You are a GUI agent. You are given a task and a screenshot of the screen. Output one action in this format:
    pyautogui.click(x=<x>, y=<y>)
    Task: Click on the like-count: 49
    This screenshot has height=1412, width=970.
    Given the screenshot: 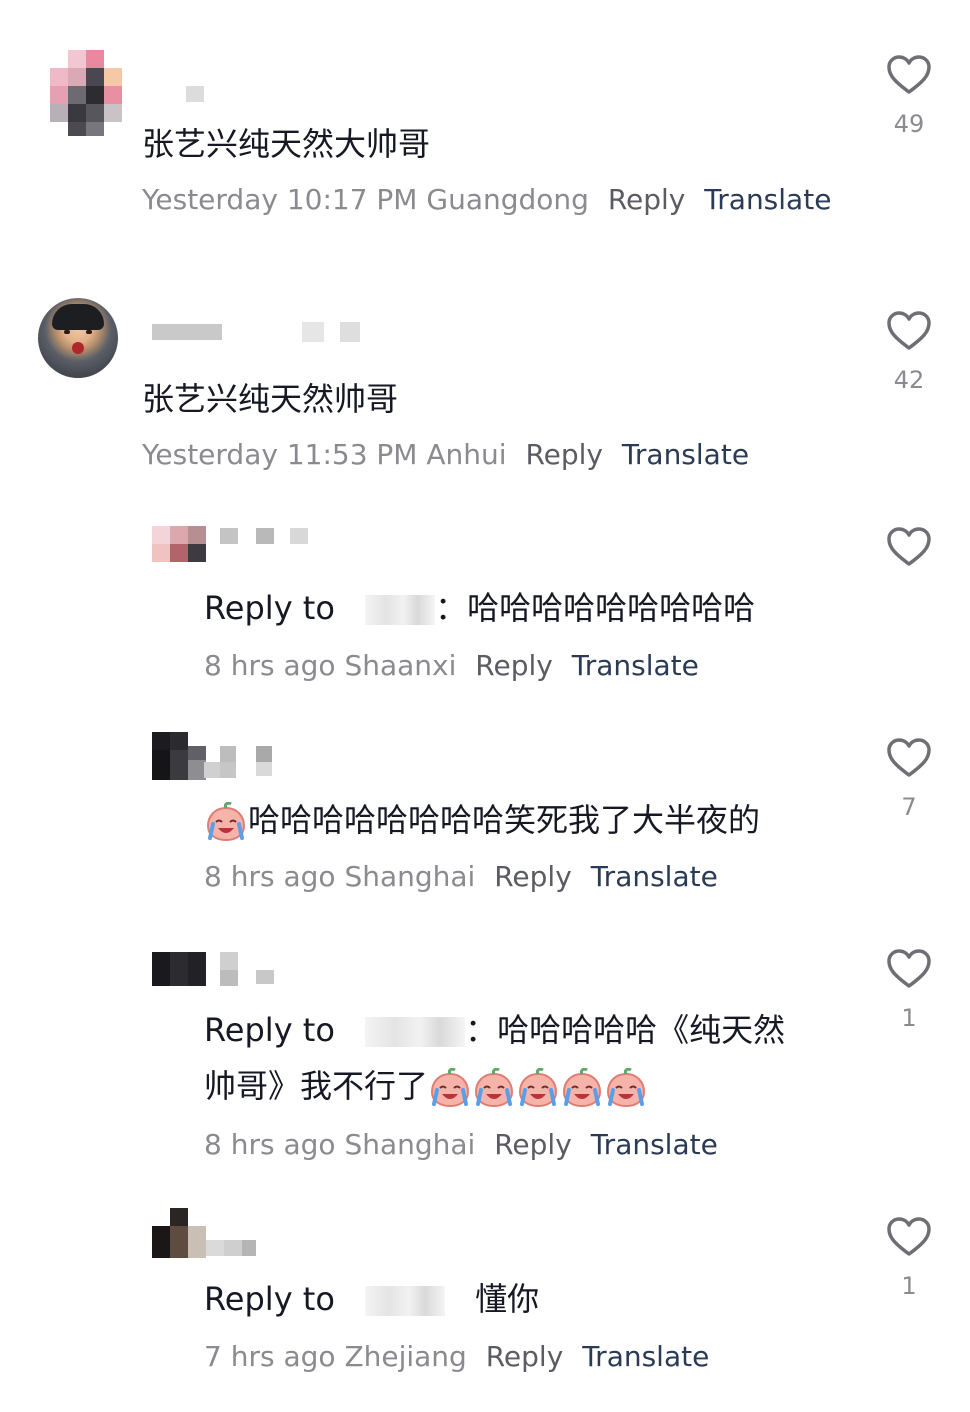 What is the action you would take?
    pyautogui.click(x=909, y=124)
    